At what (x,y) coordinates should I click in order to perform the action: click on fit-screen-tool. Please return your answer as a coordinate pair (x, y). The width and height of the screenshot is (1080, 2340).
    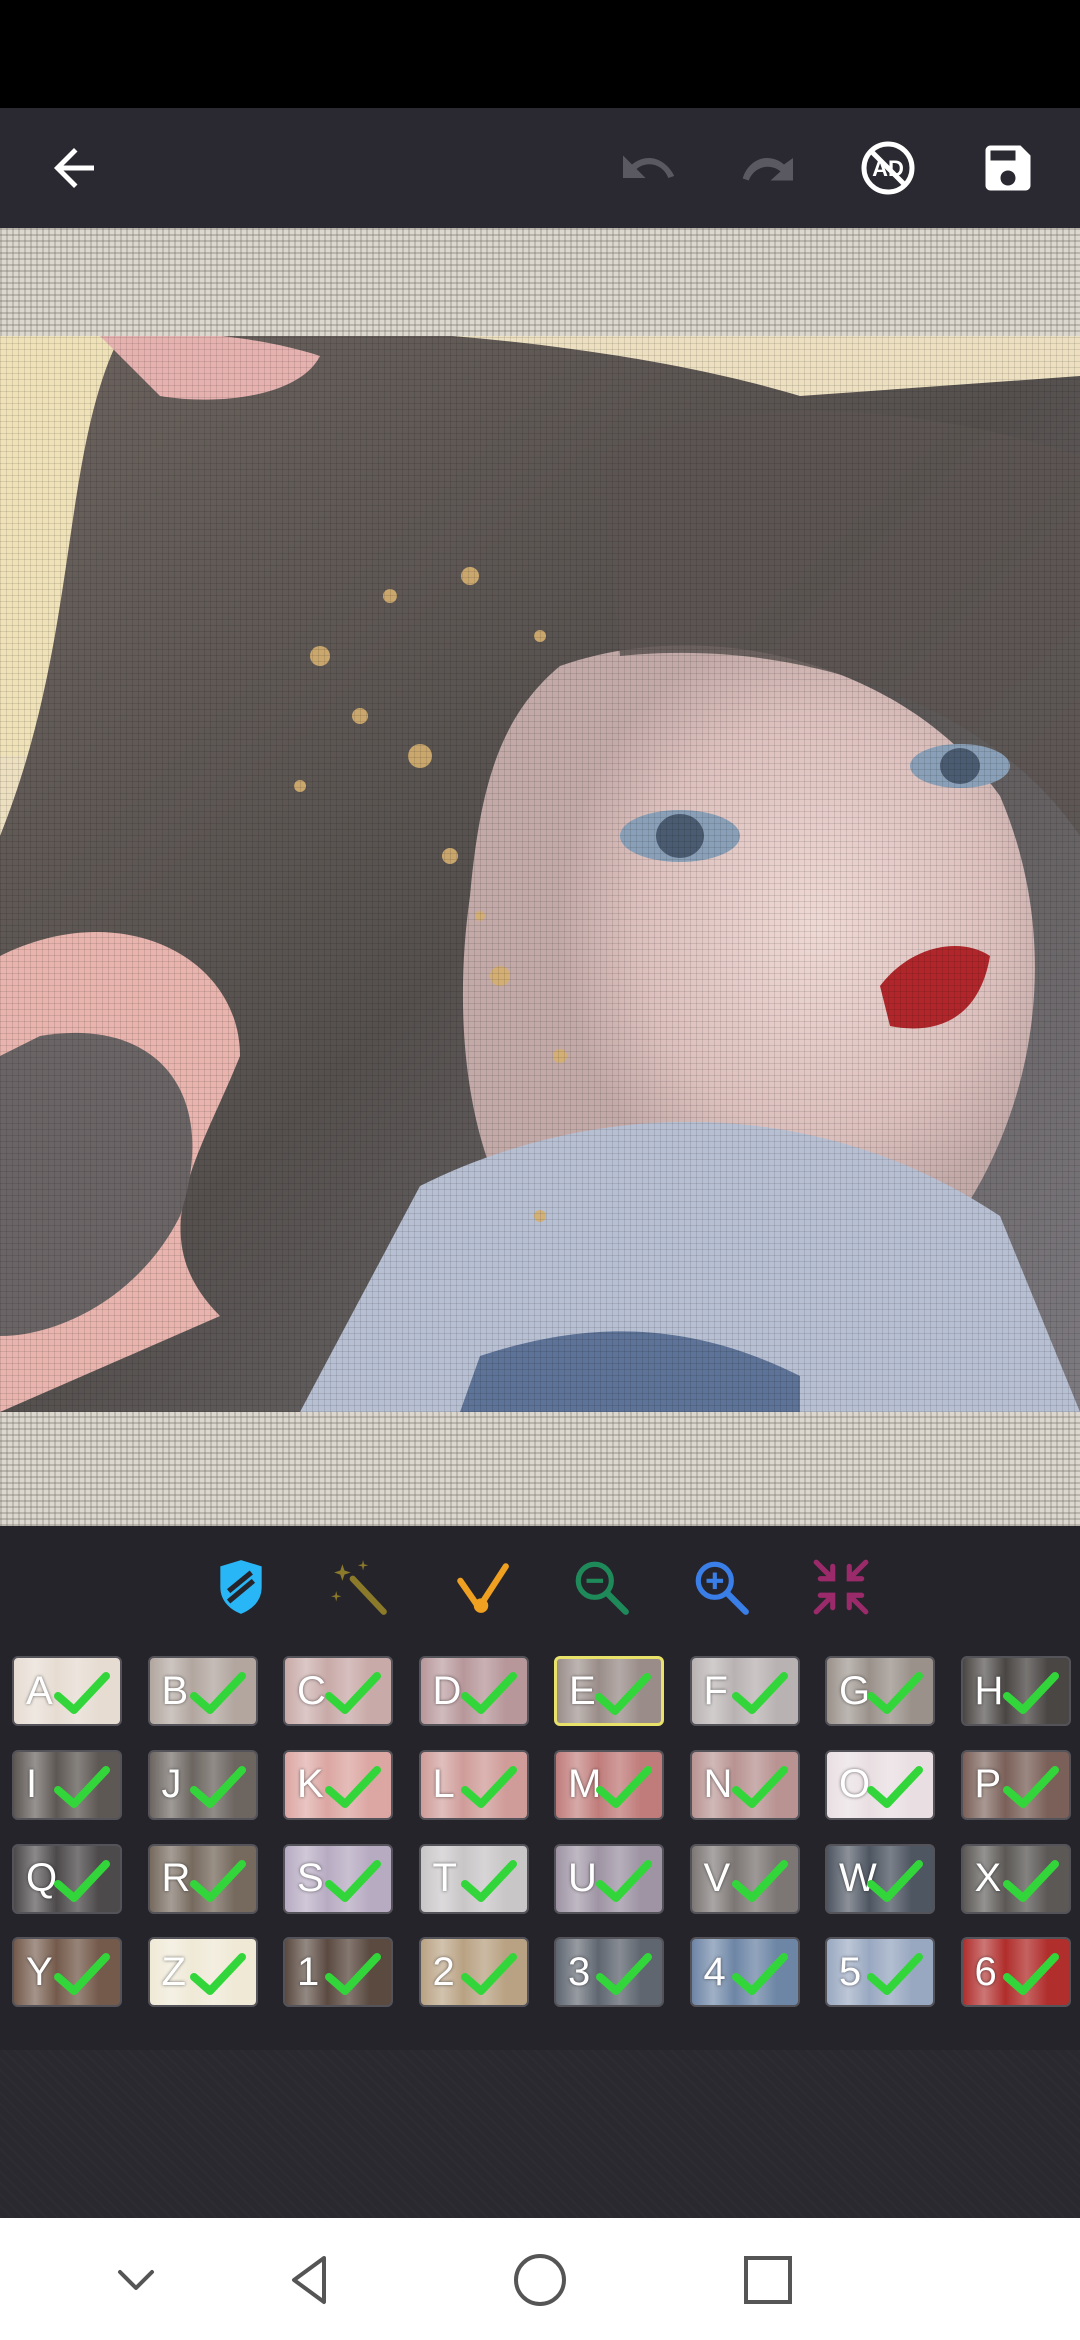
    Looking at the image, I should click on (841, 1587).